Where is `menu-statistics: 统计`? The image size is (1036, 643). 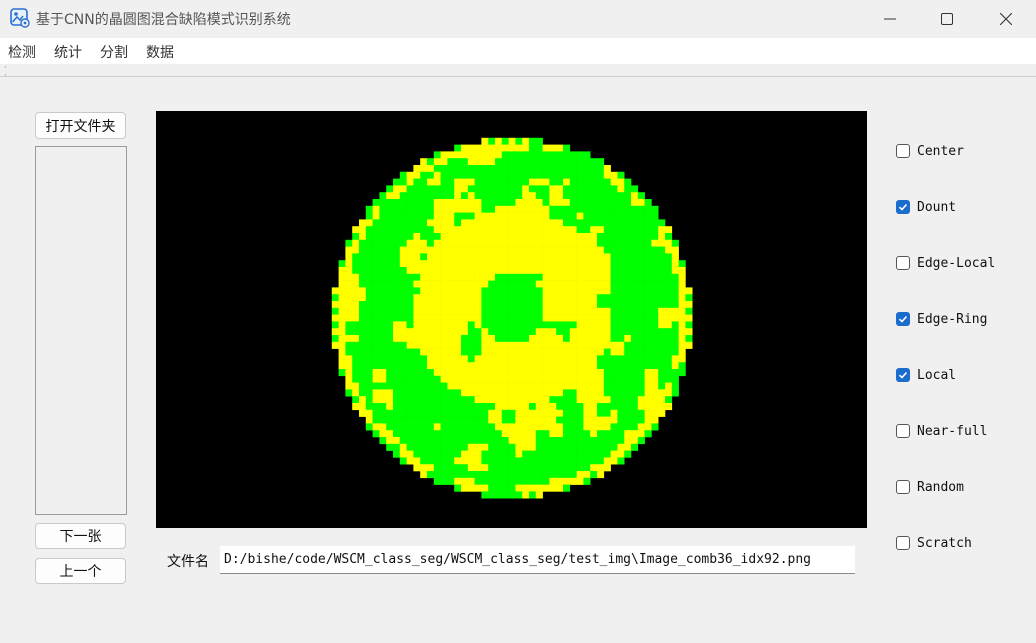
menu-statistics: 统计 is located at coordinates (68, 52).